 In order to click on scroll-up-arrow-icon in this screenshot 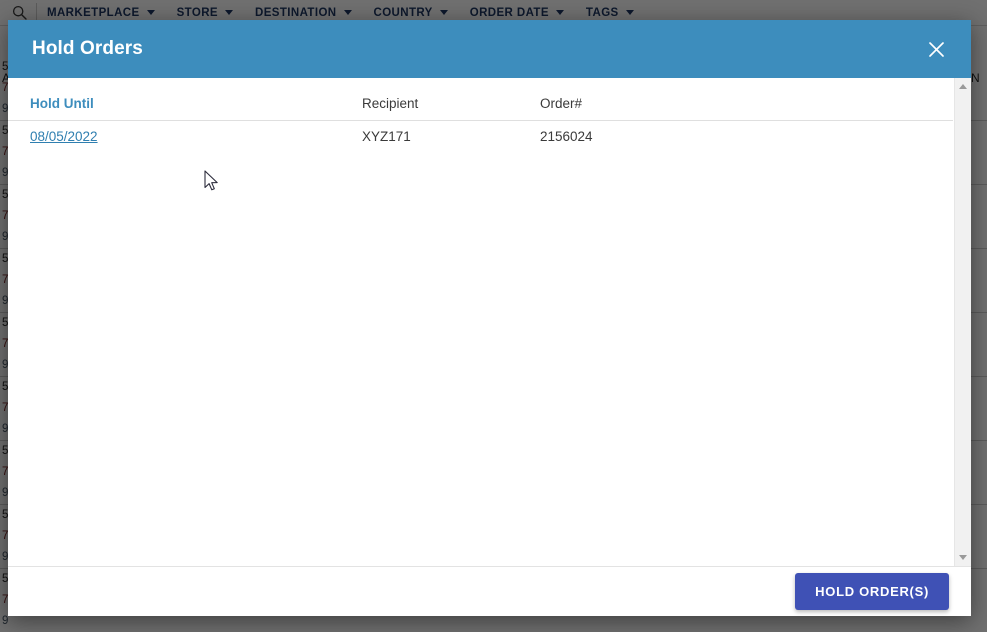, I will do `click(963, 86)`.